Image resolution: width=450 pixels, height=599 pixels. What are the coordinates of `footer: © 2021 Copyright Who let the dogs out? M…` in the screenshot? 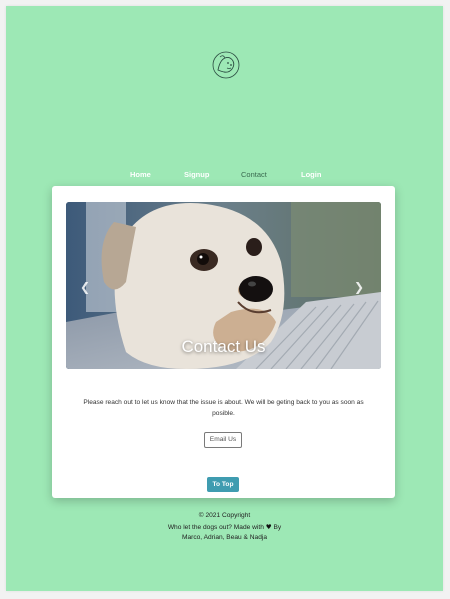 It's located at (224, 527).